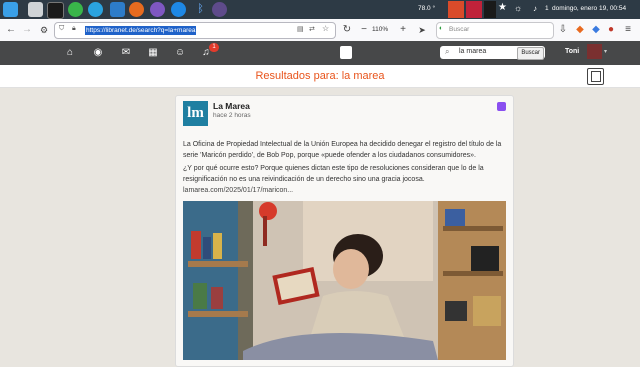 This screenshot has height=367, width=640. What do you see at coordinates (10, 9) in the screenshot?
I see `app-menu-icon` at bounding box center [10, 9].